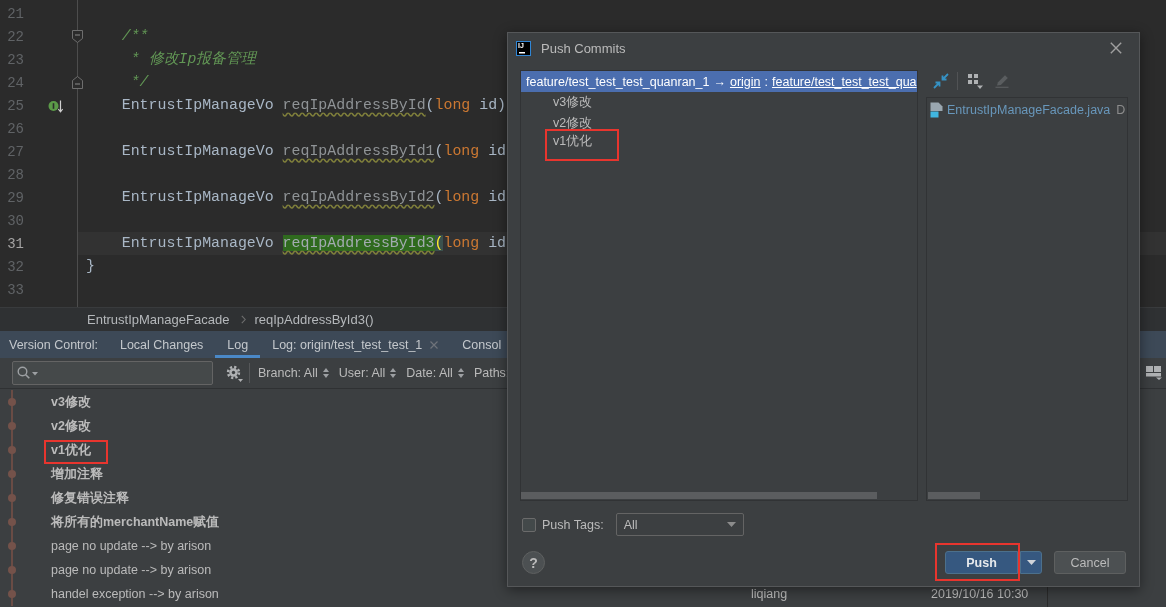  Describe the element at coordinates (1029, 110) in the screenshot. I see `file-name: EntrustIpManageFacade.java` at that location.